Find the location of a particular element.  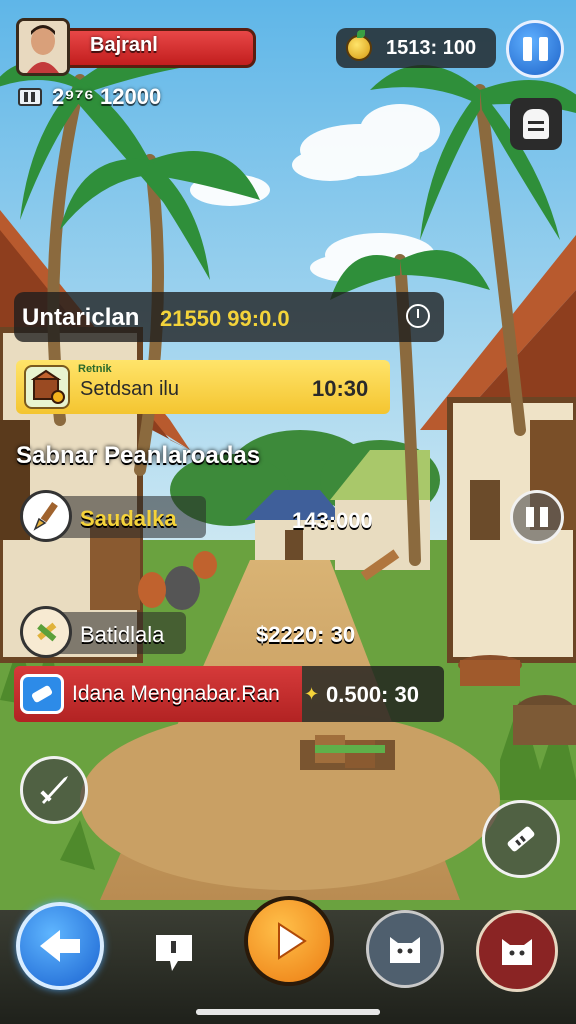

quest-tag: Retnik is located at coordinates (95, 369).